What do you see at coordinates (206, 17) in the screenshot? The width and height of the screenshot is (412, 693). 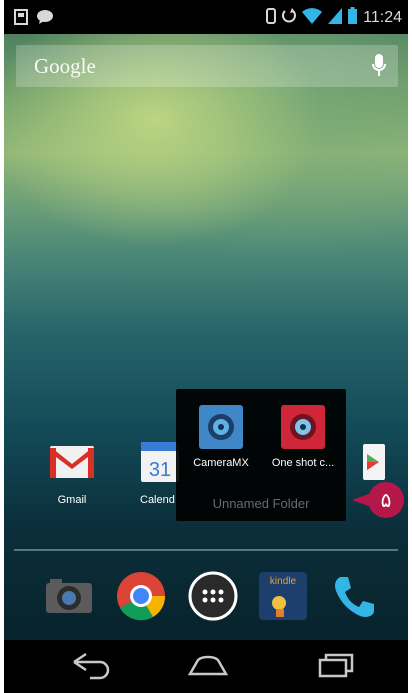 I see `status-bar: 11:24` at bounding box center [206, 17].